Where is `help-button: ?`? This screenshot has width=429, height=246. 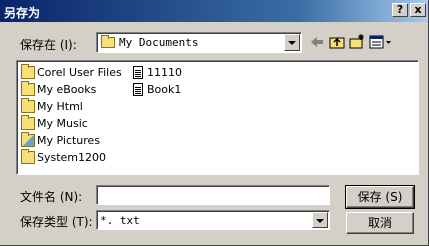
help-button: ? is located at coordinates (400, 10).